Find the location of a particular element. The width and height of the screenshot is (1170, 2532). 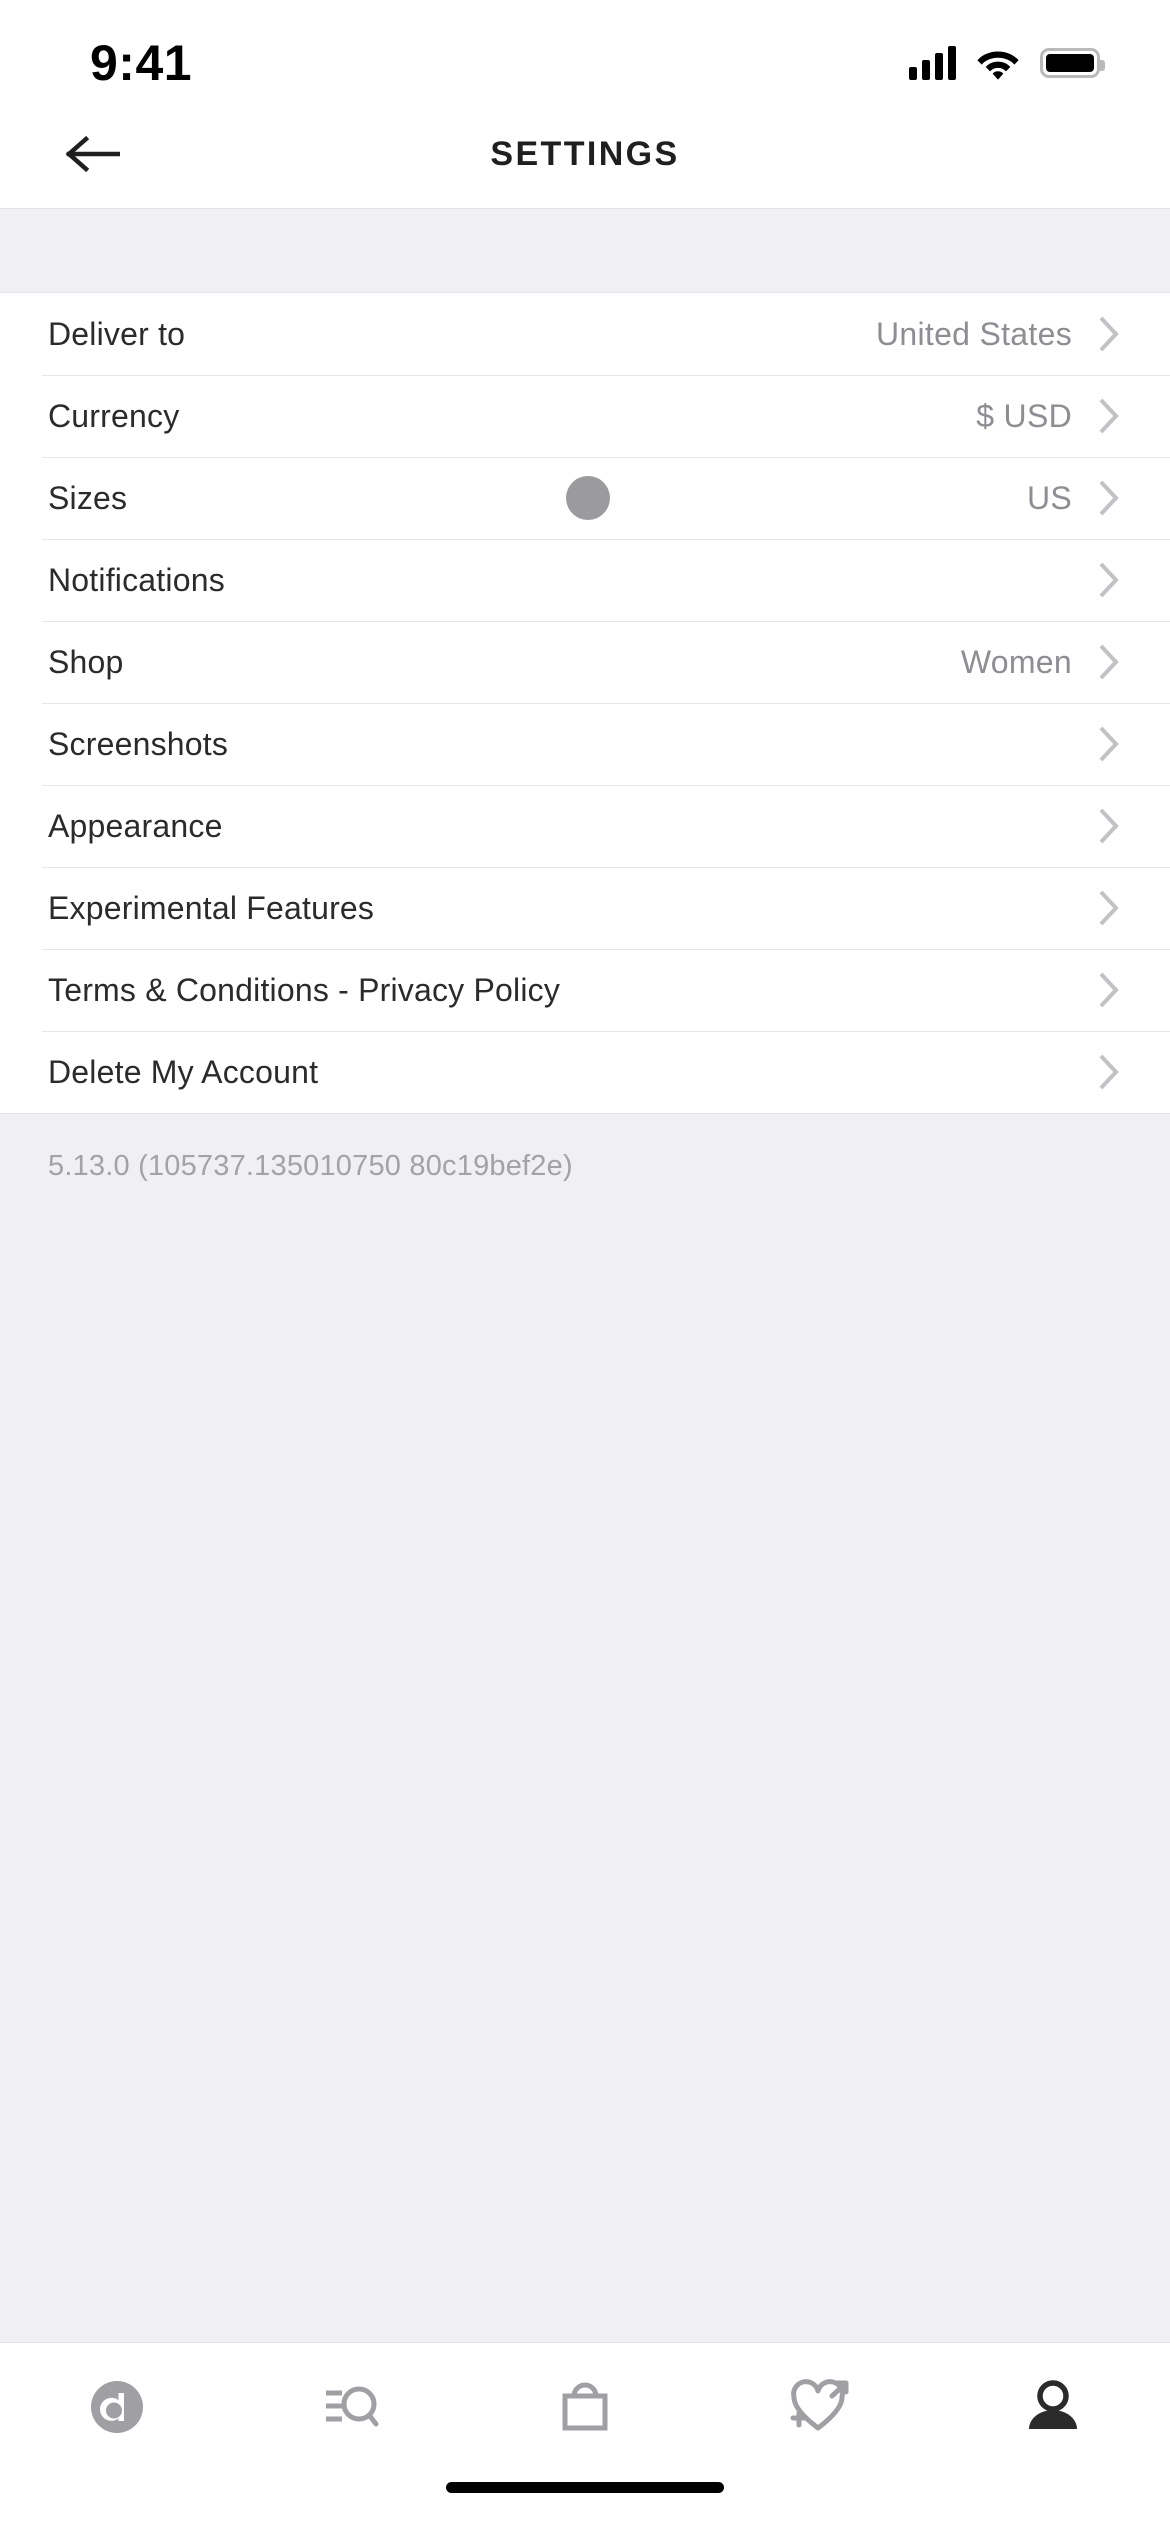

back-arrow-icon is located at coordinates (92, 154).